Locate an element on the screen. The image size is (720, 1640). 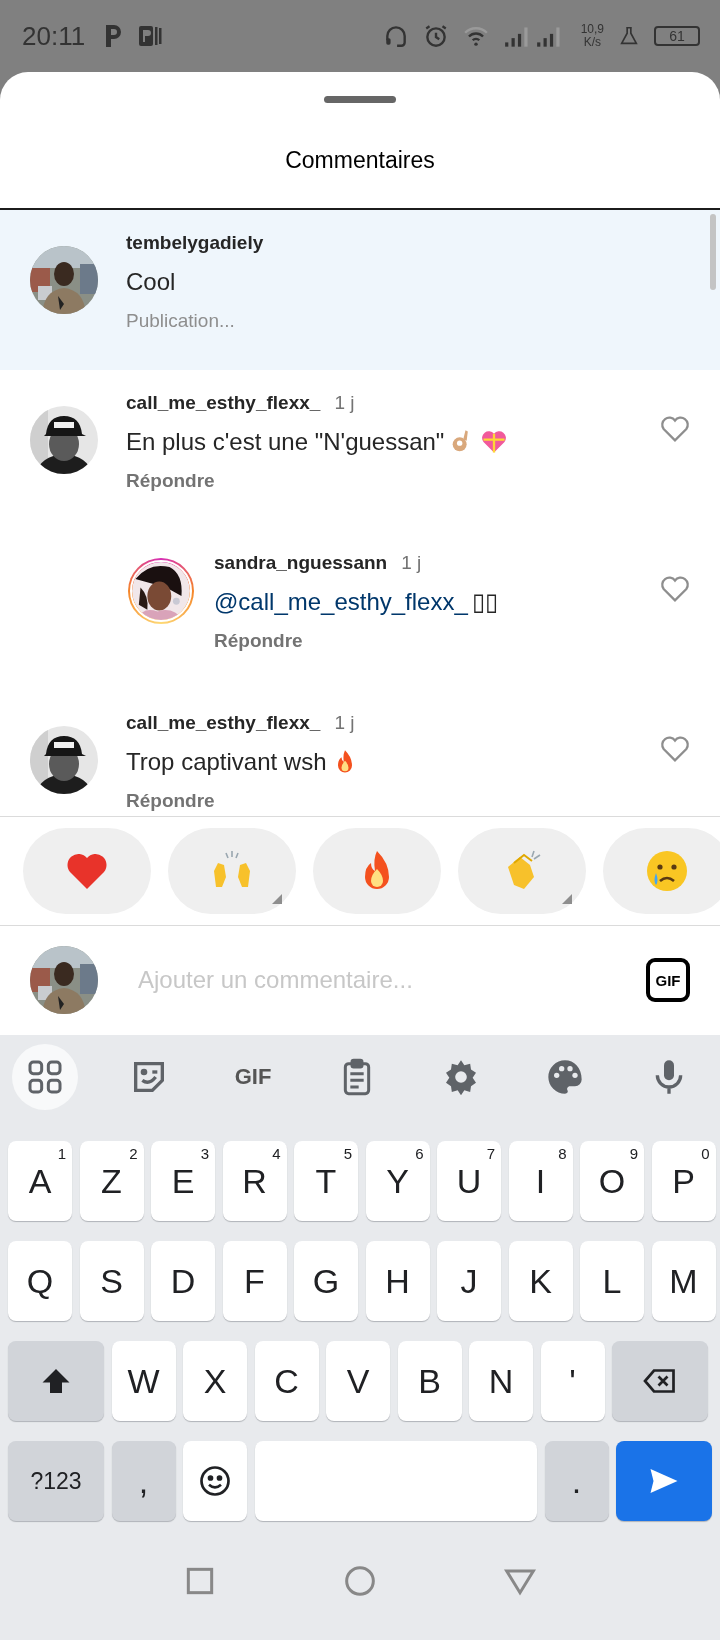
mention-link: @call_me_esthy_flexx_ is located at coordinates (341, 602).